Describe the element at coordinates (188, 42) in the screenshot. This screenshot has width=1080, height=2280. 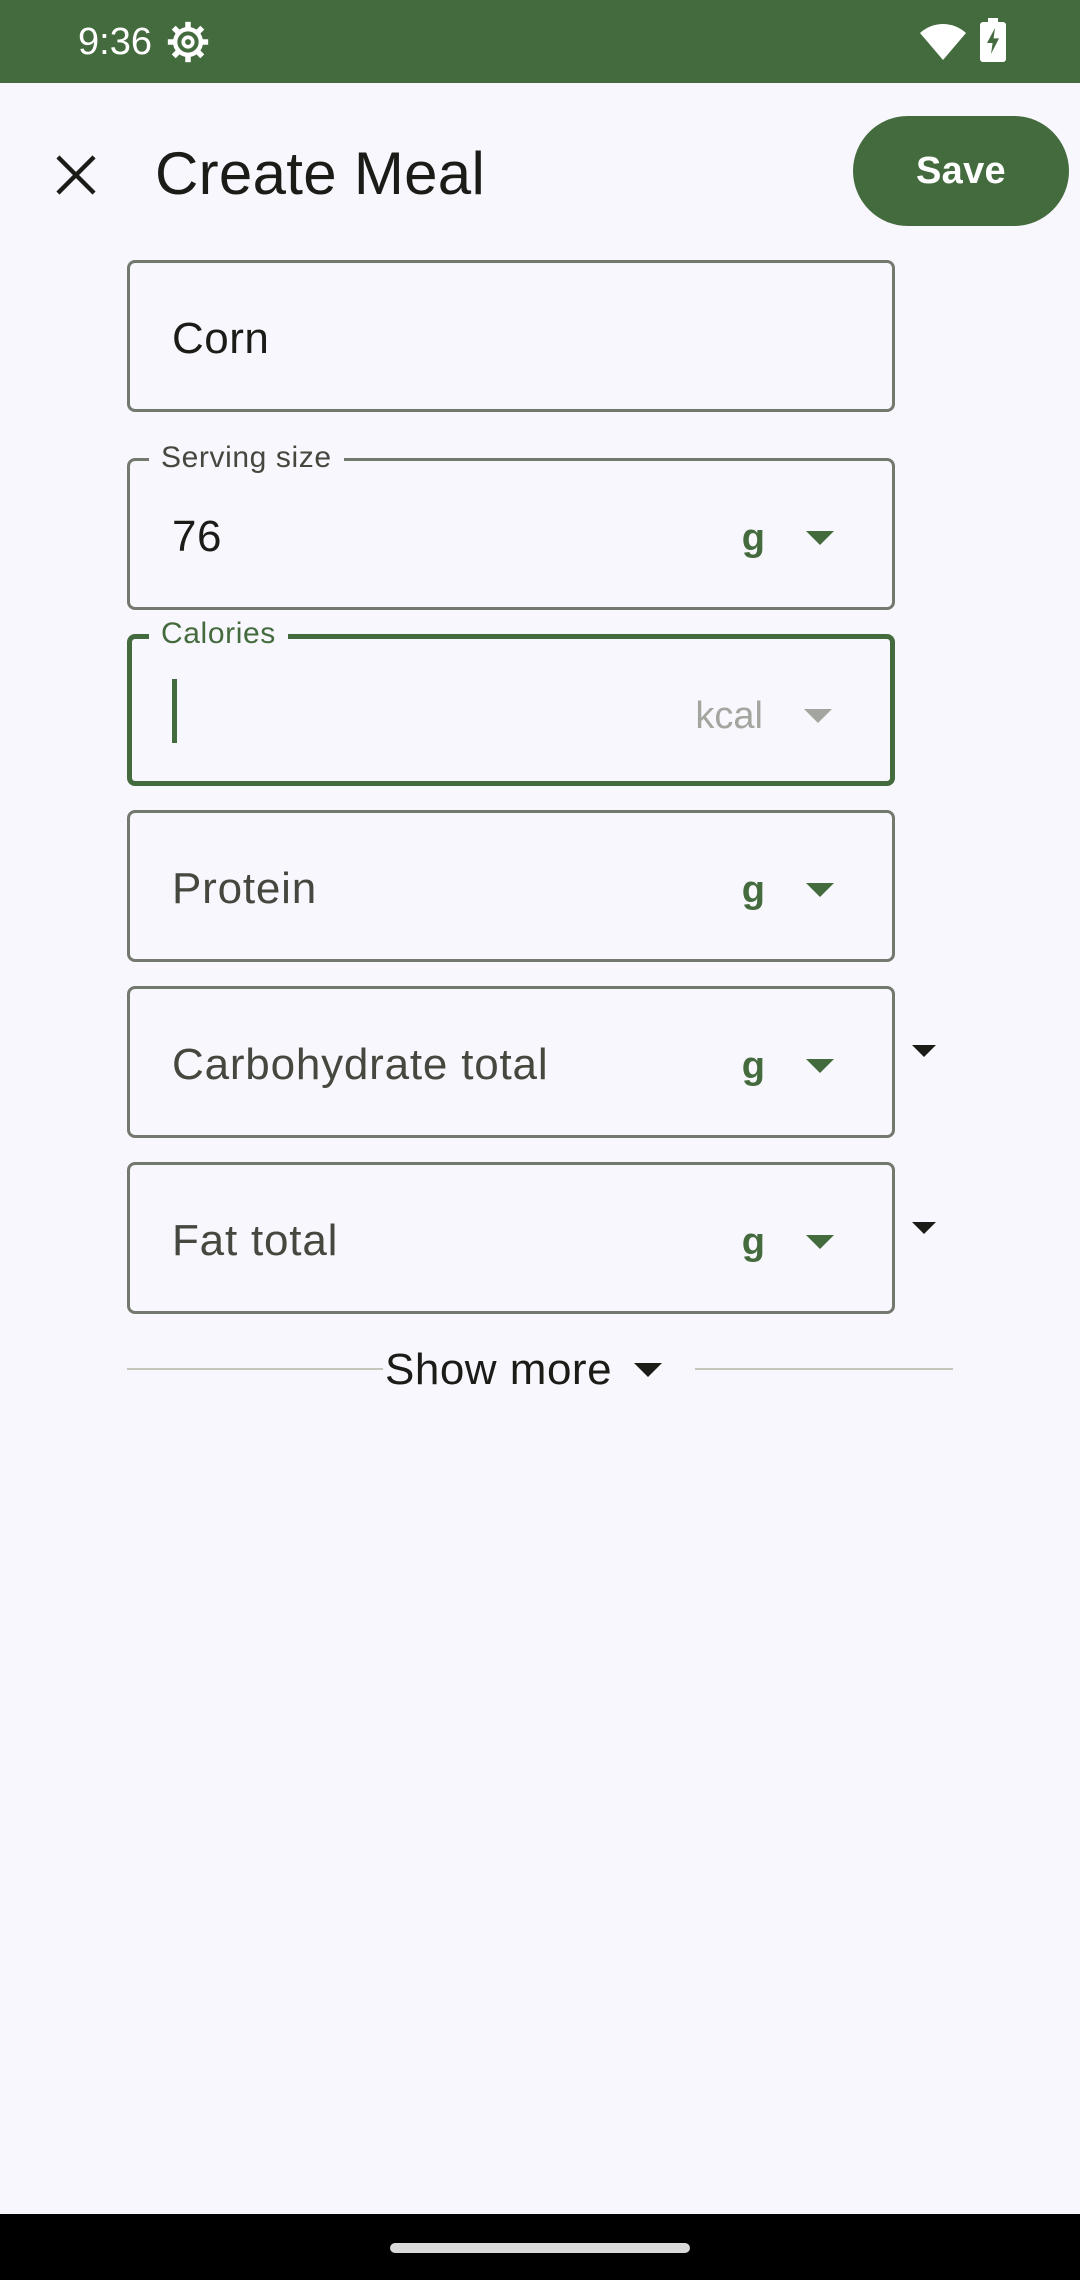
I see `settings-gear-icon` at that location.